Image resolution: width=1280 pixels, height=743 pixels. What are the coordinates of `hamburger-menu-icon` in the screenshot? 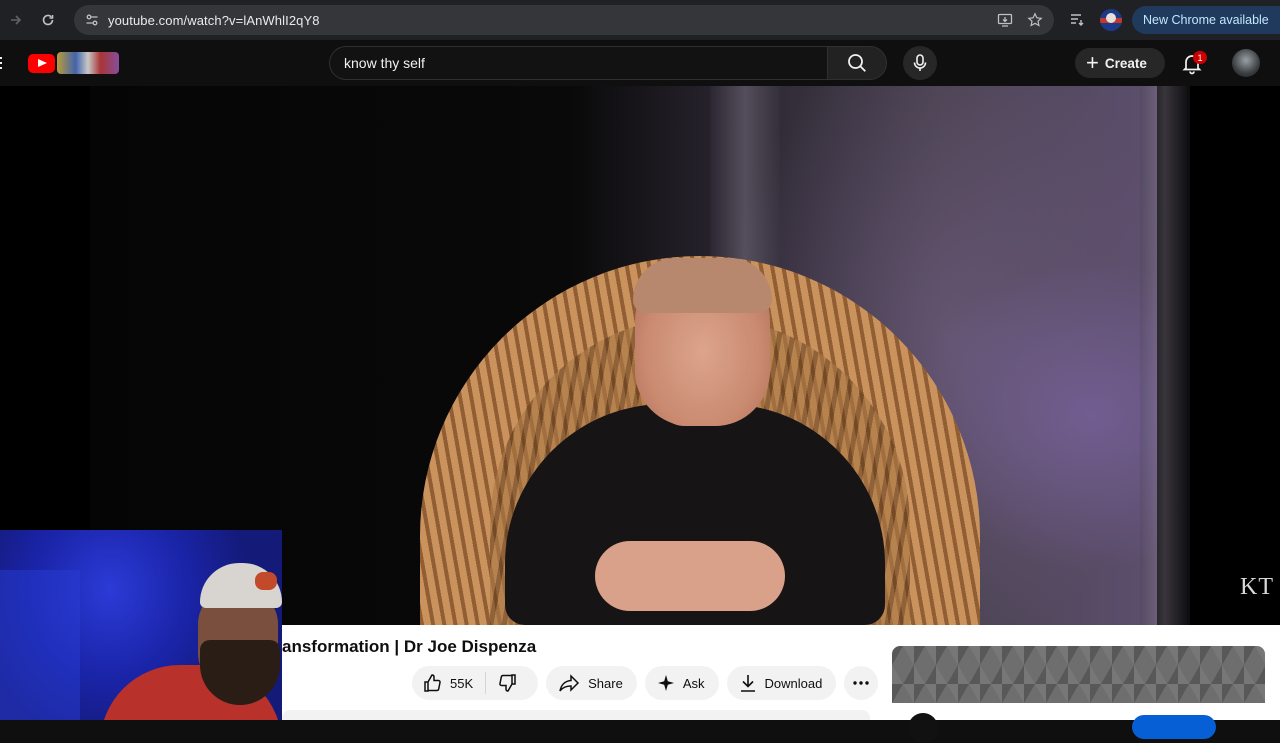 It's located at (2, 63).